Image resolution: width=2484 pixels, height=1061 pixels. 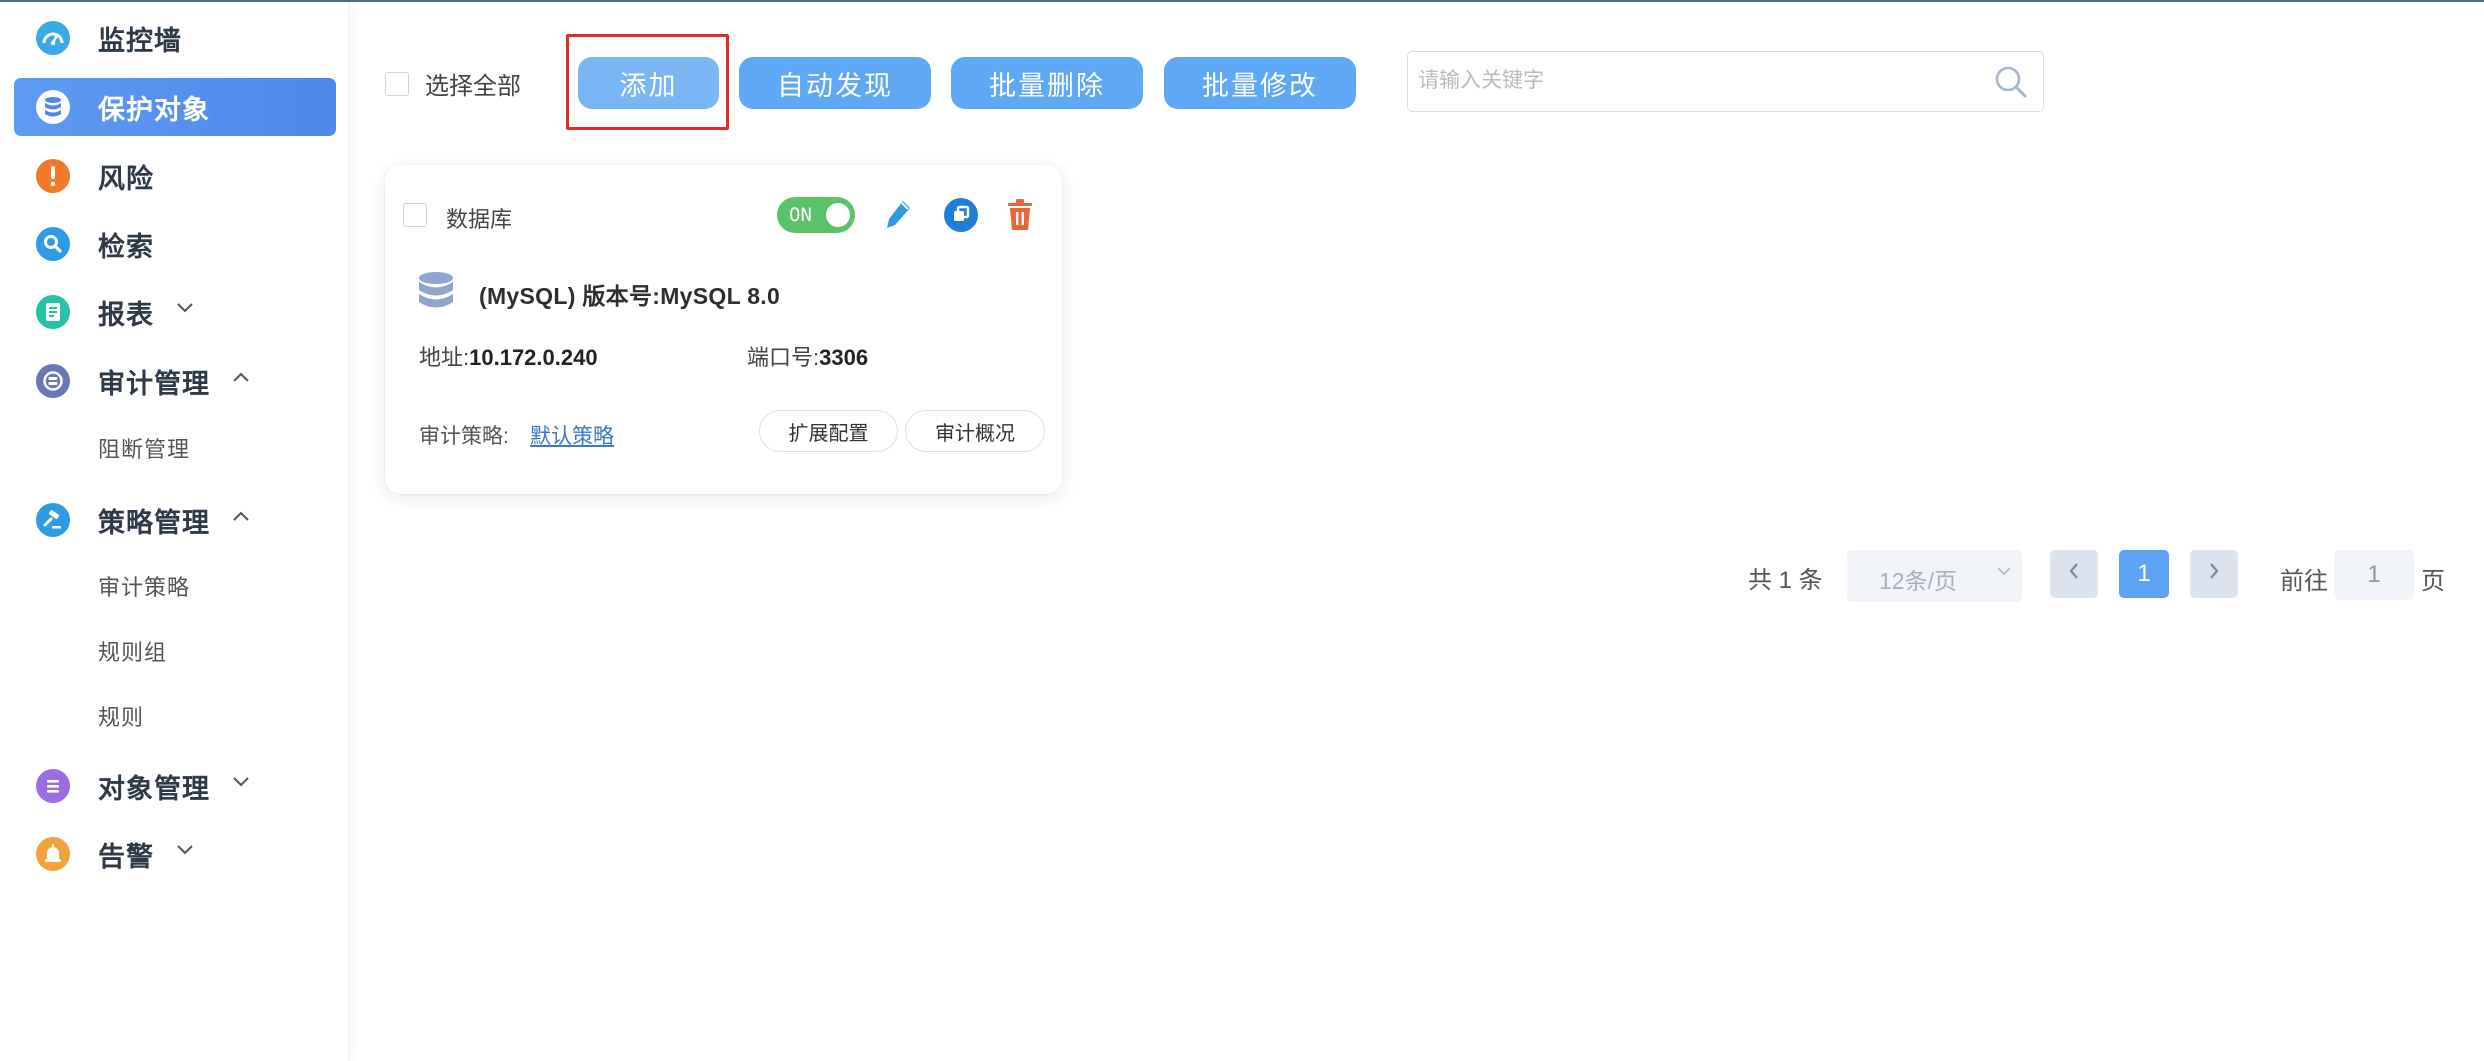 What do you see at coordinates (647, 82) in the screenshot?
I see `highlight-box` at bounding box center [647, 82].